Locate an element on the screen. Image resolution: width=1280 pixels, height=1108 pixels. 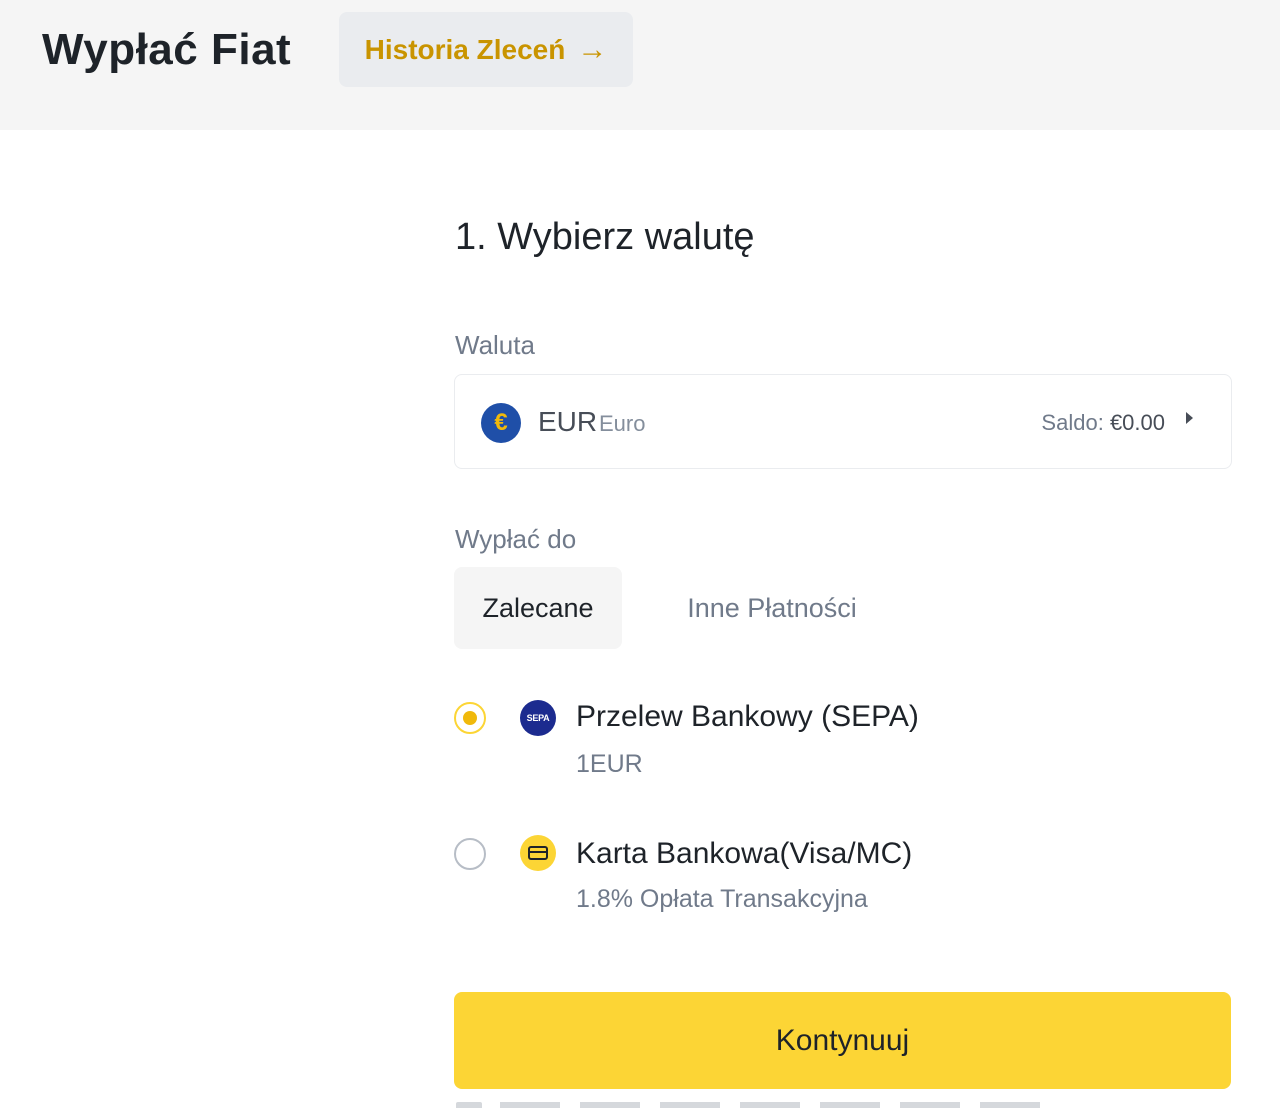
cropped-footer is located at coordinates (756, 1104).